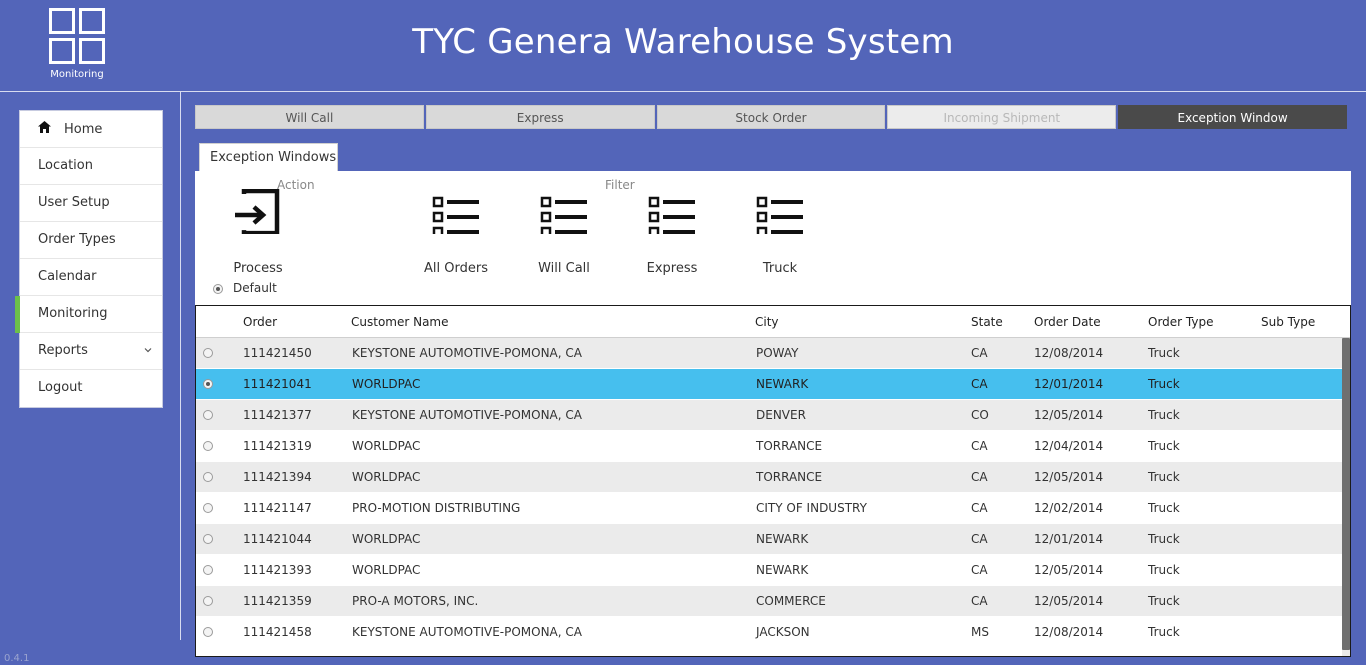 The width and height of the screenshot is (1366, 665). I want to click on sidebar-item-label: User Setup, so click(74, 202).